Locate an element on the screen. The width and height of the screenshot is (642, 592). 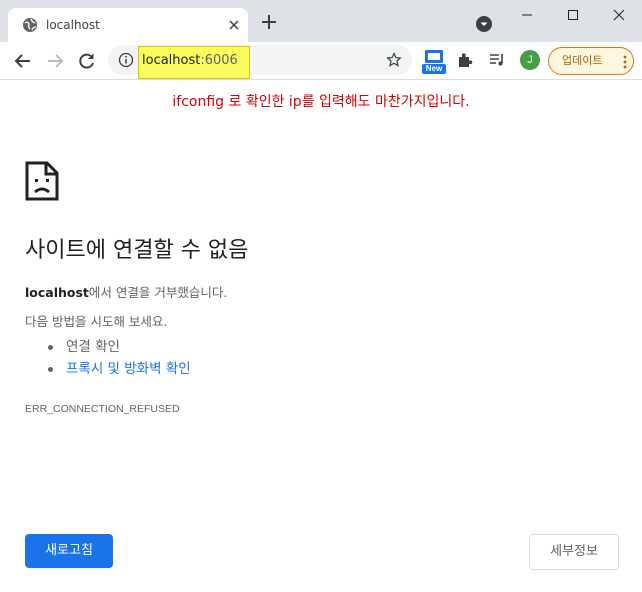
back-arrow-icon is located at coordinates (23, 61).